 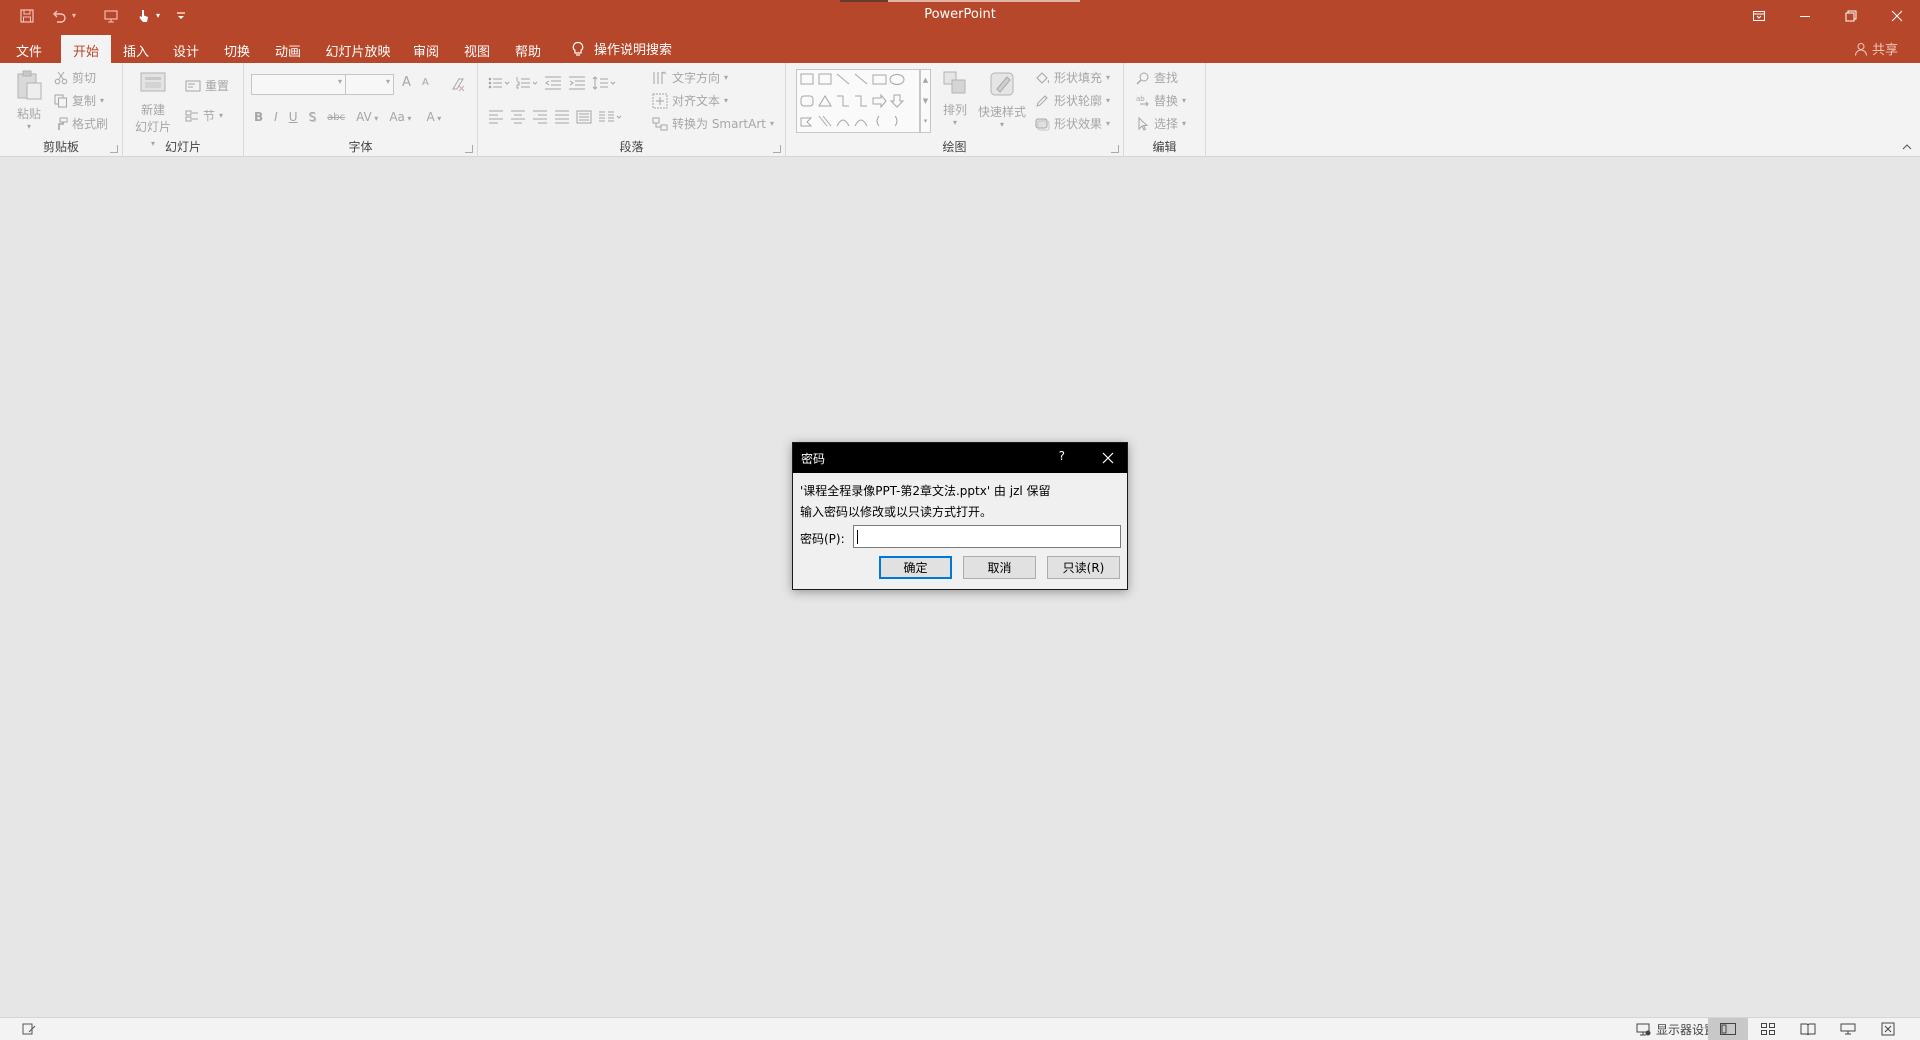 What do you see at coordinates (925, 80) in the screenshot?
I see `gallery-up-icon: ▲` at bounding box center [925, 80].